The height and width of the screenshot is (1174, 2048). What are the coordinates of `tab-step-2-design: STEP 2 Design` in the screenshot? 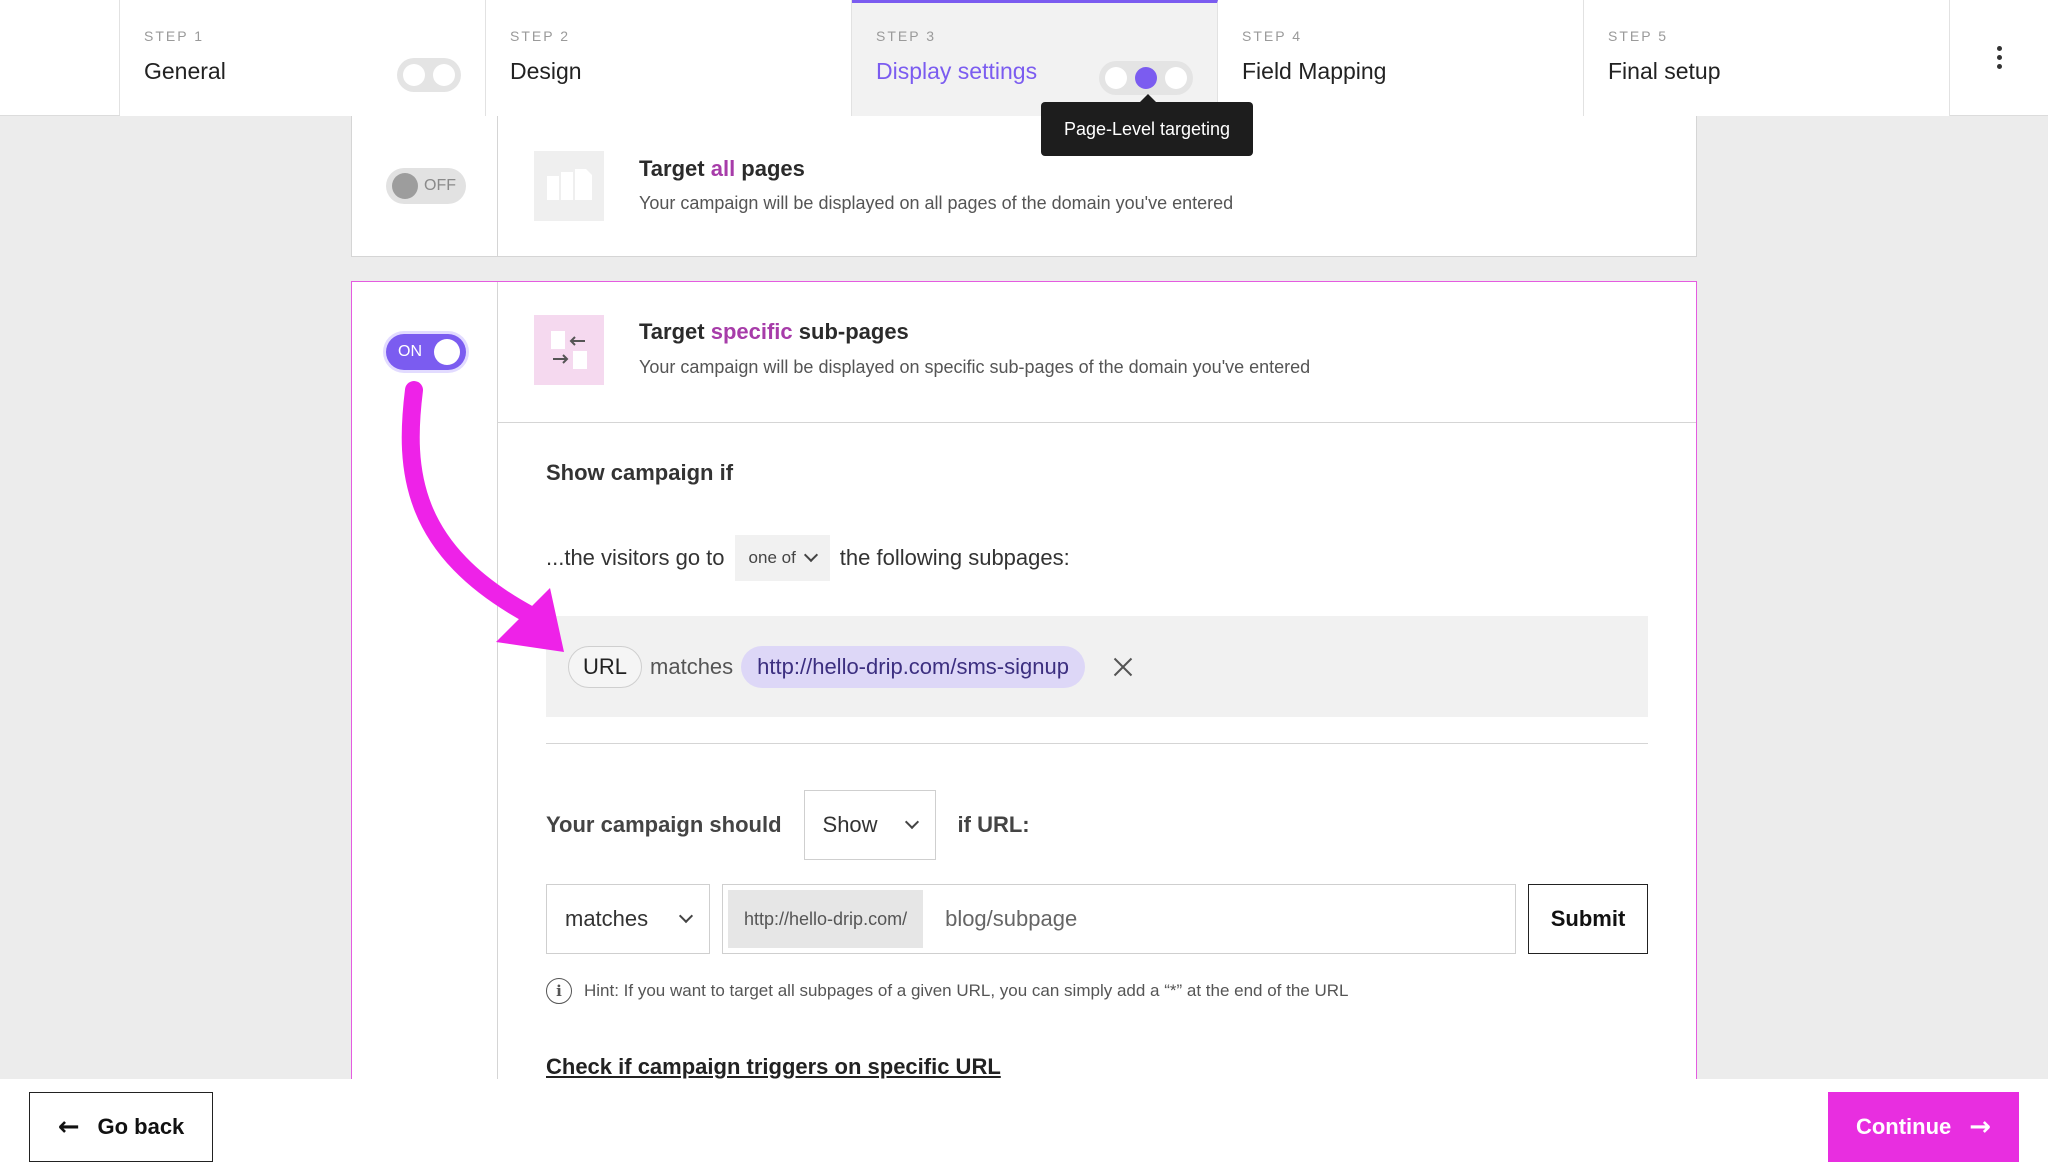 It's located at (669, 58).